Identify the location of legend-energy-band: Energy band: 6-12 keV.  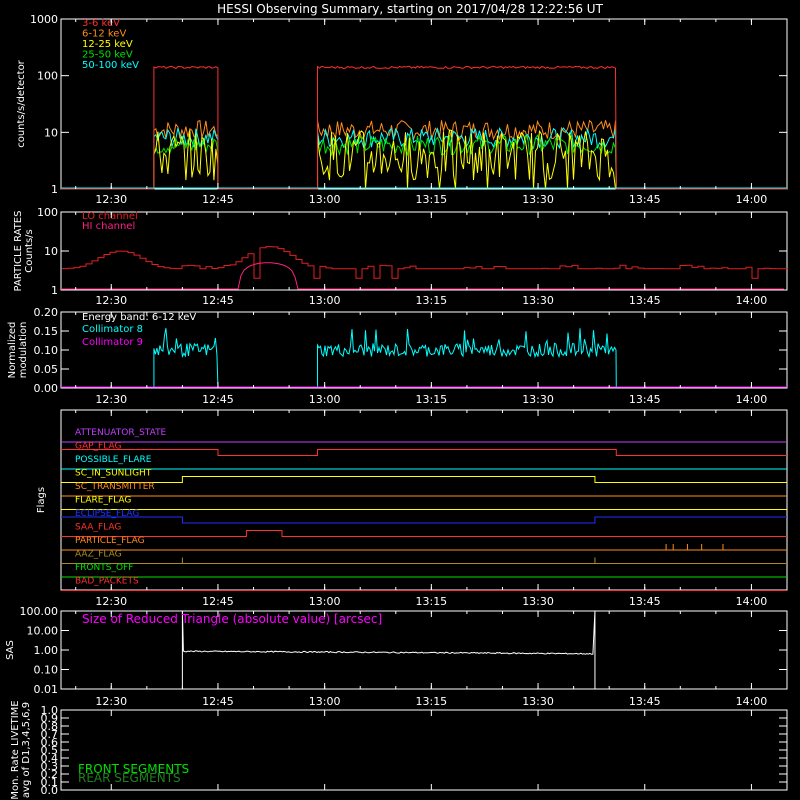
(139, 317).